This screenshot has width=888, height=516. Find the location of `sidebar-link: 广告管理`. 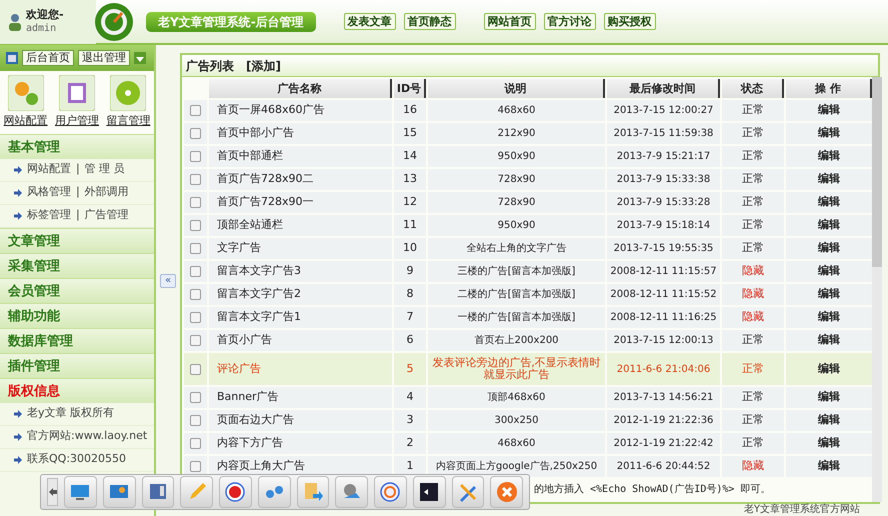

sidebar-link: 广告管理 is located at coordinates (106, 215).